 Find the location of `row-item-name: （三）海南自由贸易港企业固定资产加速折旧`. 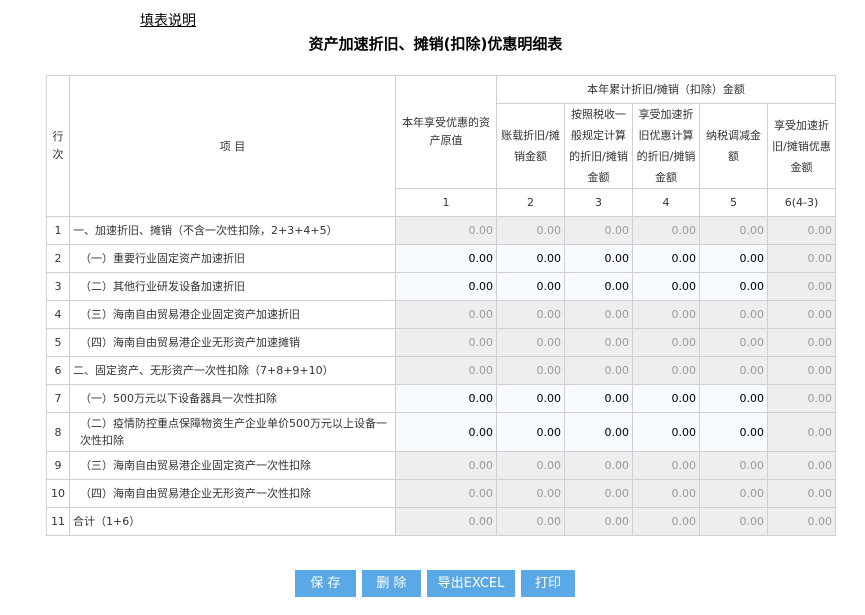

row-item-name: （三）海南自由贸易港企业固定资产加速折旧 is located at coordinates (232, 314).